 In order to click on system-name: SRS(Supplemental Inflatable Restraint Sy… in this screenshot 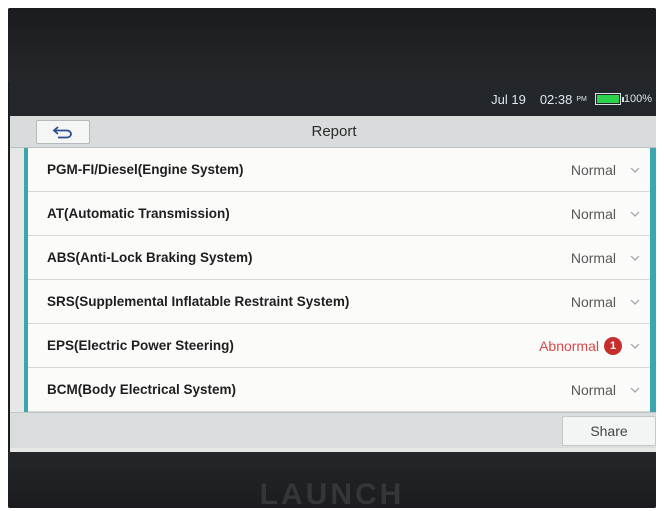, I will do `click(198, 301)`.